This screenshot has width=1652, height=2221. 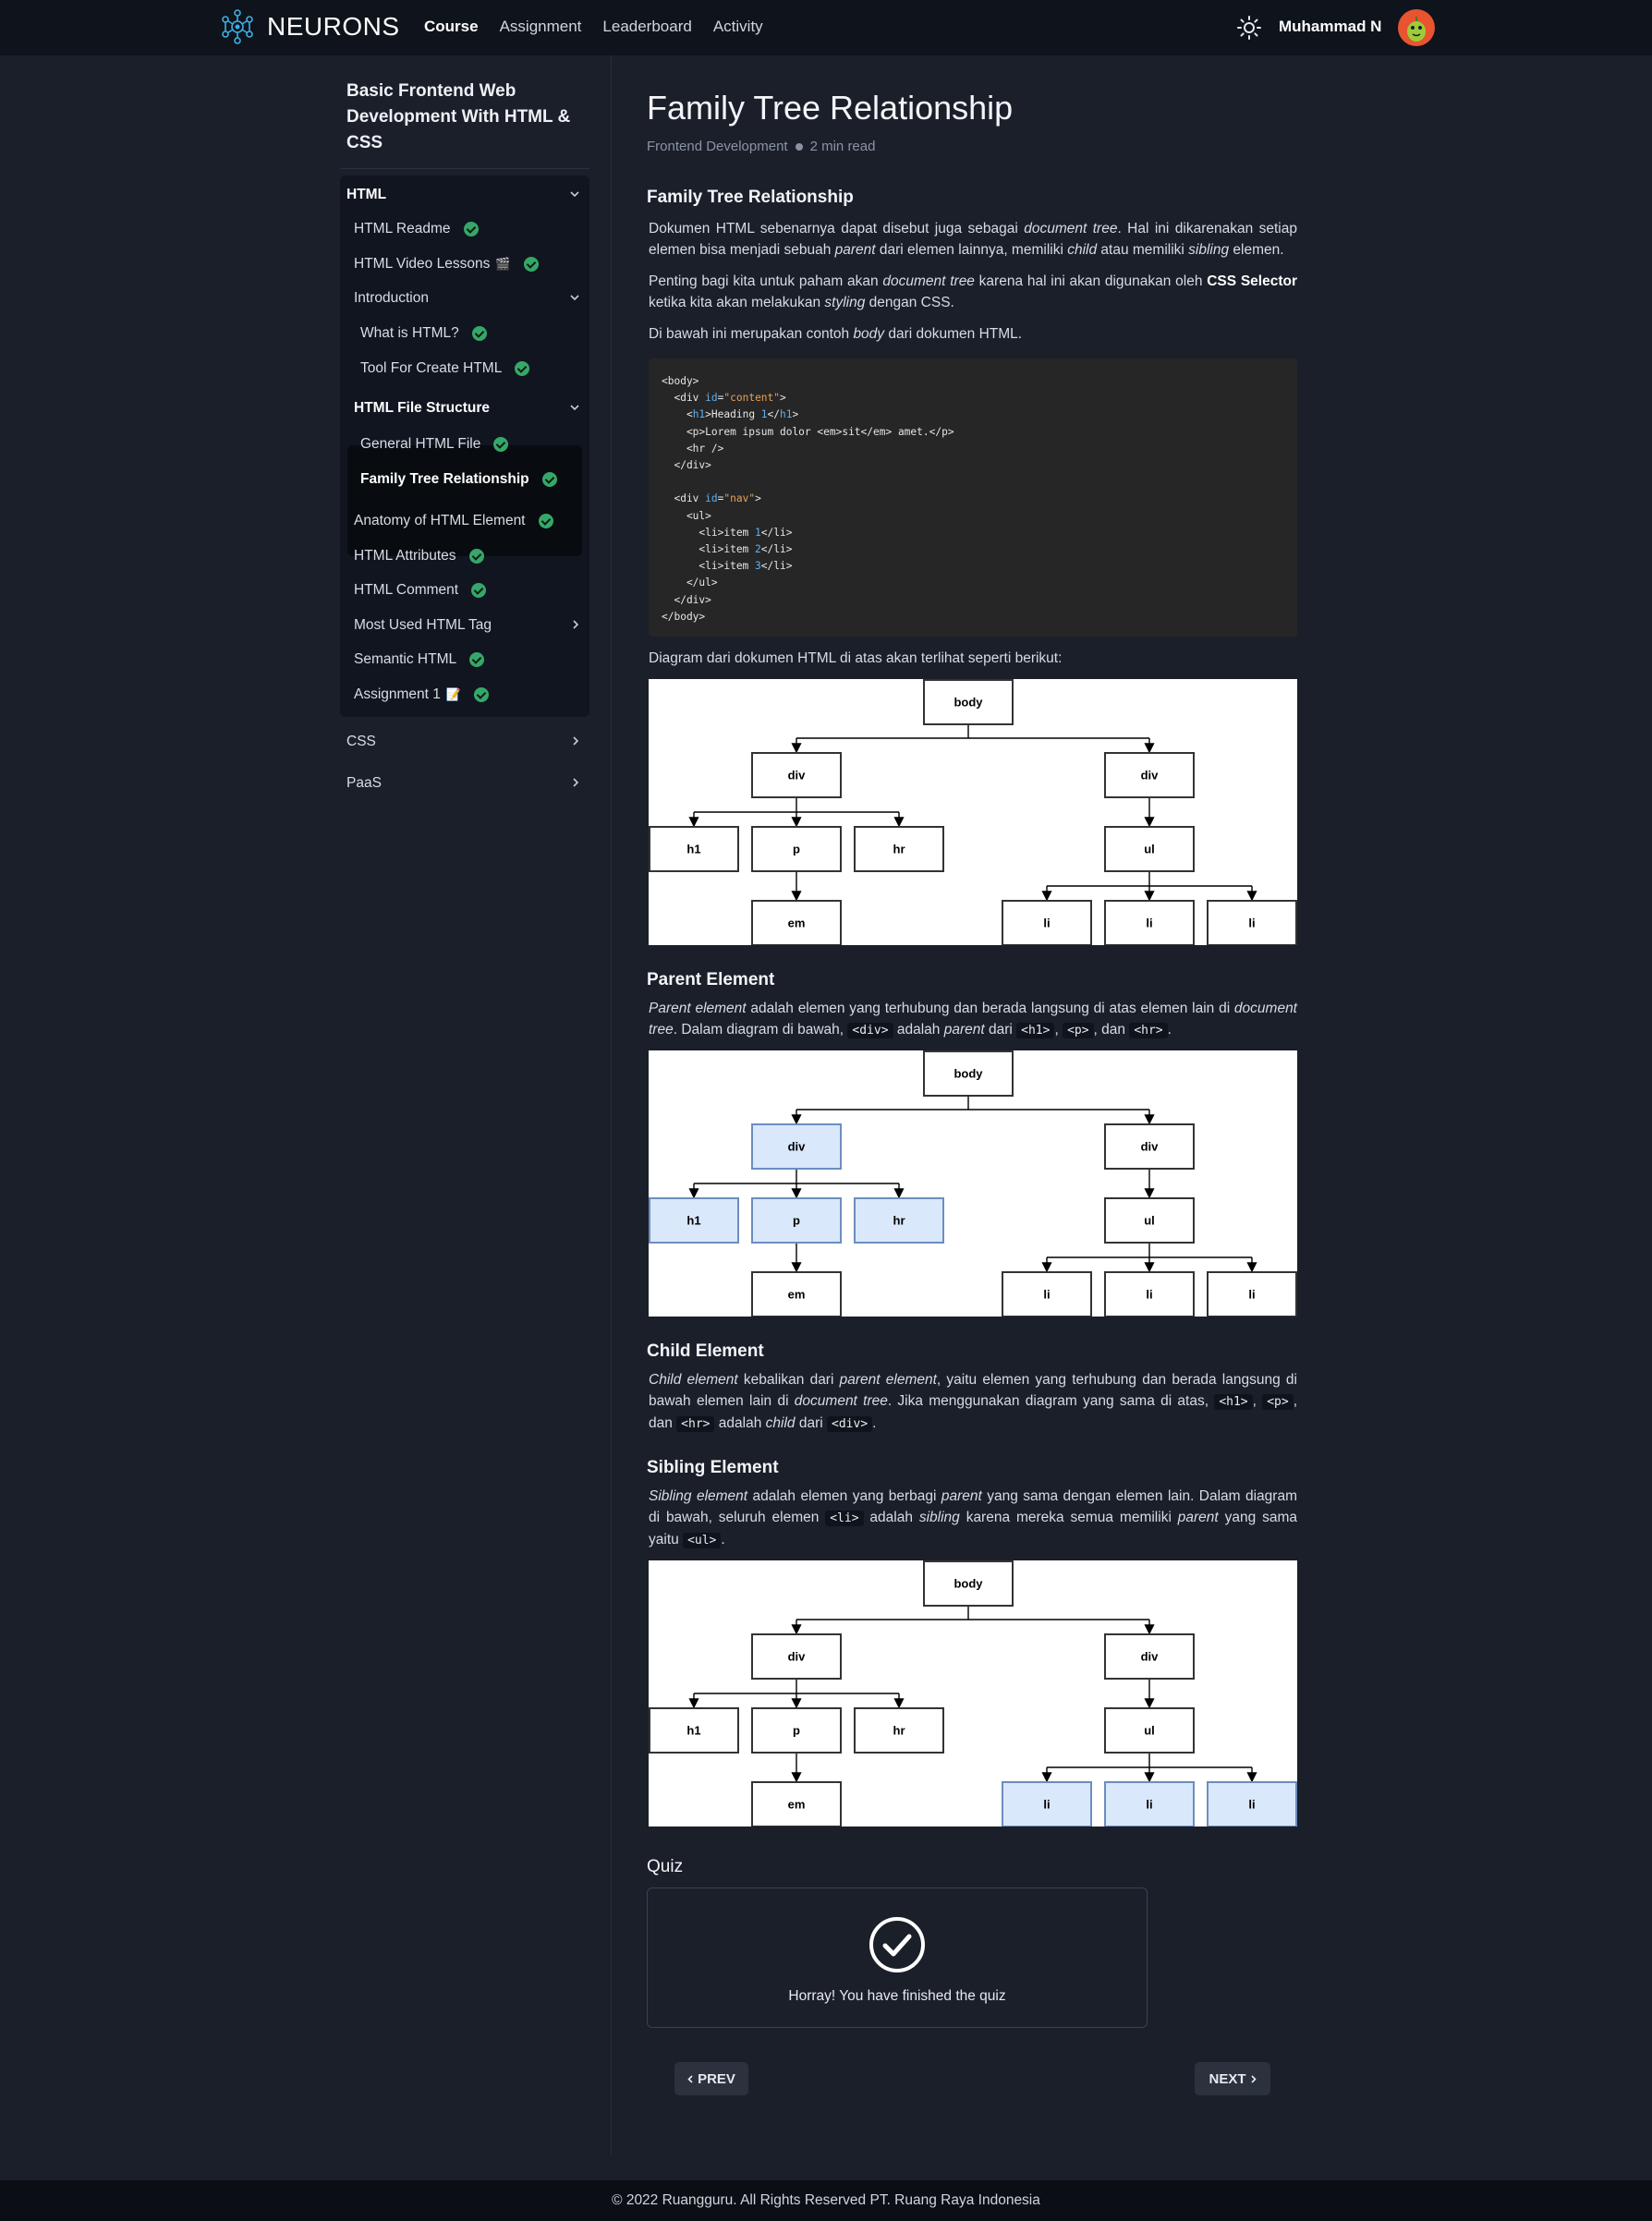 What do you see at coordinates (423, 625) in the screenshot?
I see `sidebar-item-most-used-html-tag: Most Used HTML Tag` at bounding box center [423, 625].